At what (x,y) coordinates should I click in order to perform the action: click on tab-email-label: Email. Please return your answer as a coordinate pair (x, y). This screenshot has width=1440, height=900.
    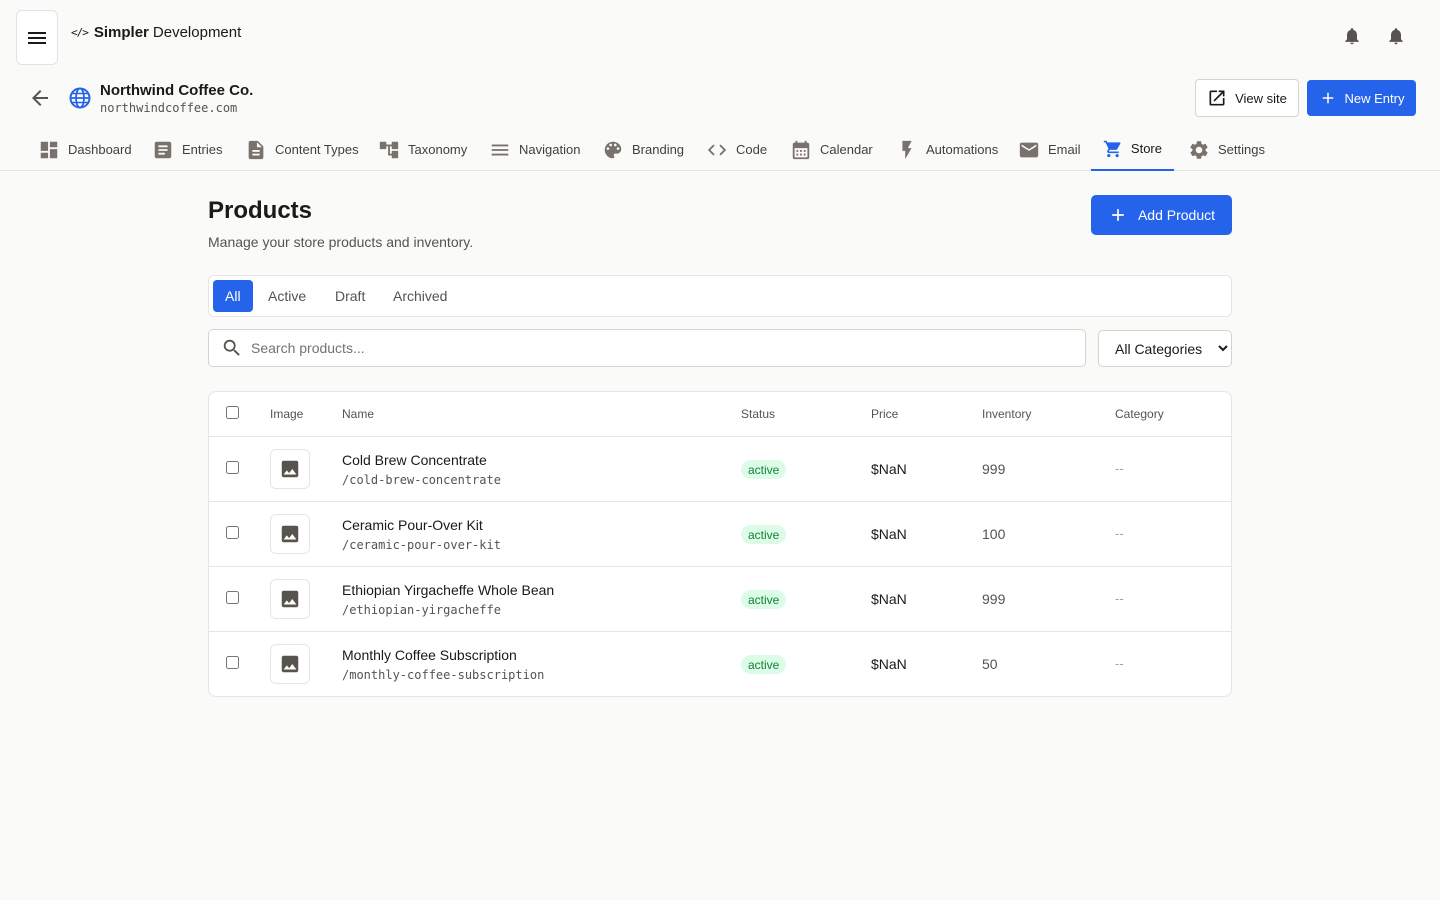
    Looking at the image, I should click on (1064, 149).